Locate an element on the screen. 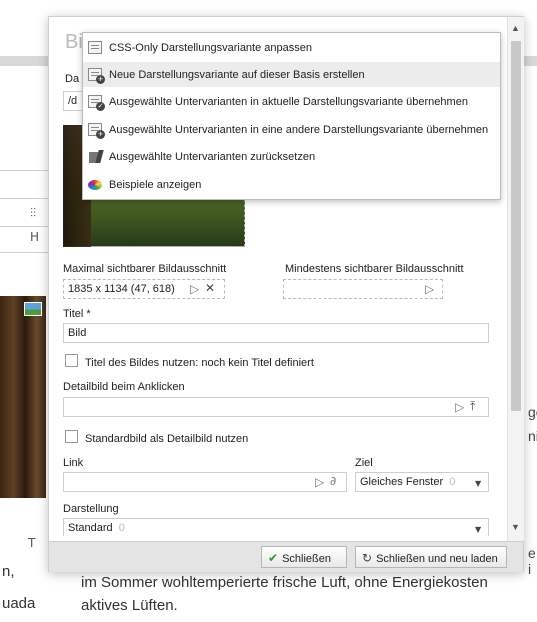 This screenshot has height=622, width=537. title-label: Titel * is located at coordinates (77, 314).